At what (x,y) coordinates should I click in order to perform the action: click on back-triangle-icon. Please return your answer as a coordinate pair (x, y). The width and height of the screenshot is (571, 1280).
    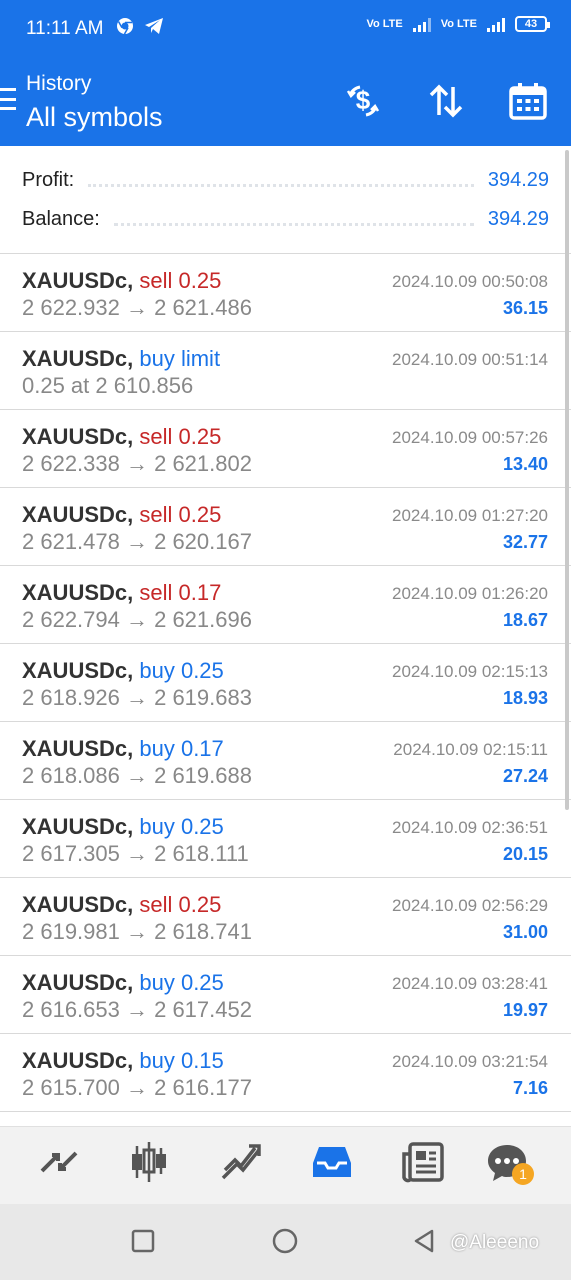
    Looking at the image, I should click on (425, 1243).